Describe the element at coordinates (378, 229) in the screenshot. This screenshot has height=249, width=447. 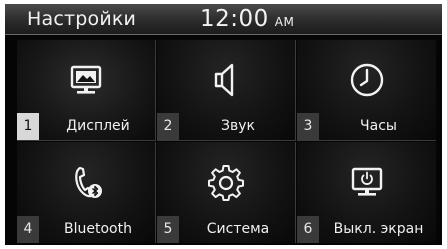
I see `menu-item-label: Выкл. экран` at that location.